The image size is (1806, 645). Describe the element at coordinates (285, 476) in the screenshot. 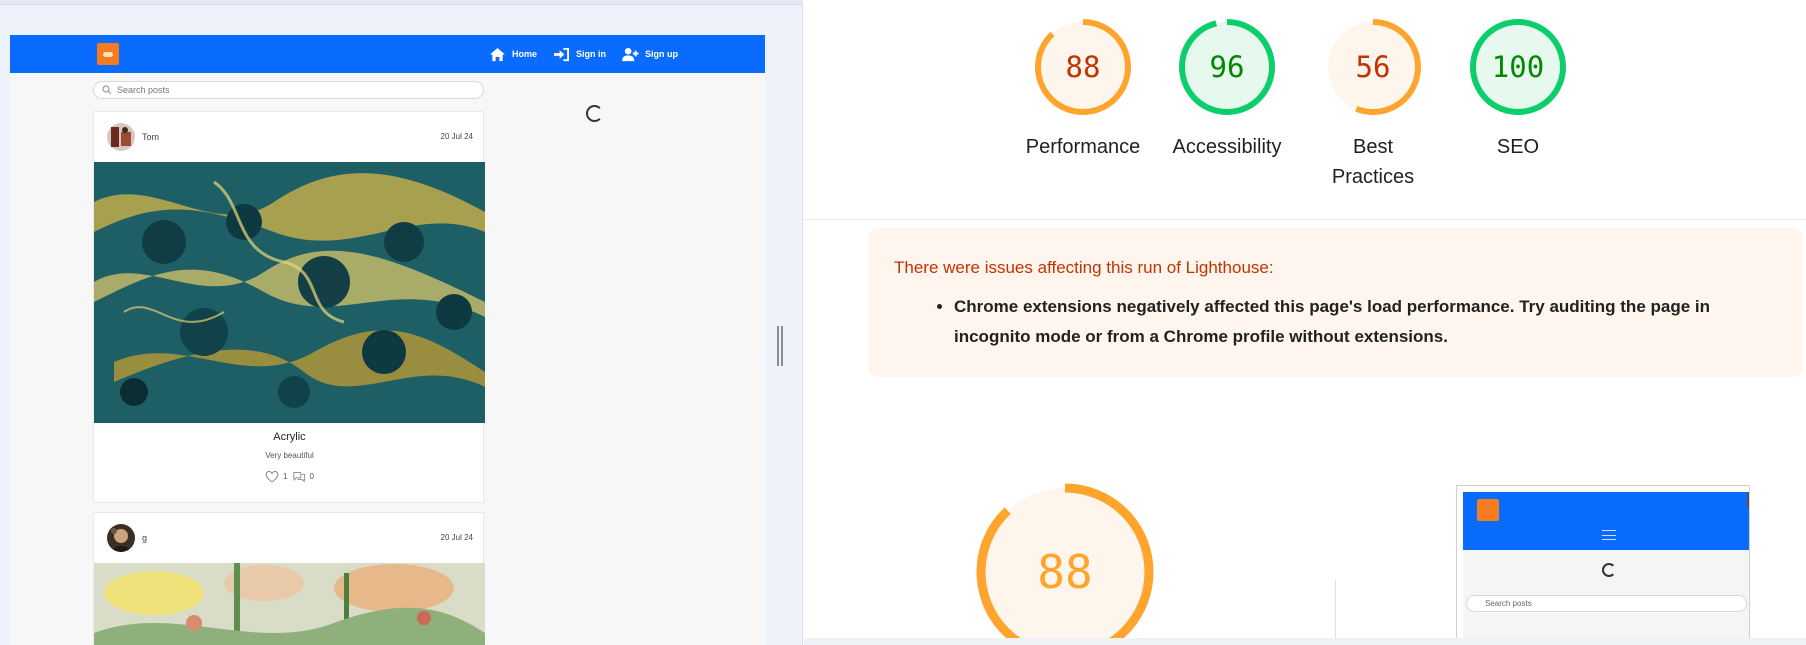

I see `like-count: 1` at that location.